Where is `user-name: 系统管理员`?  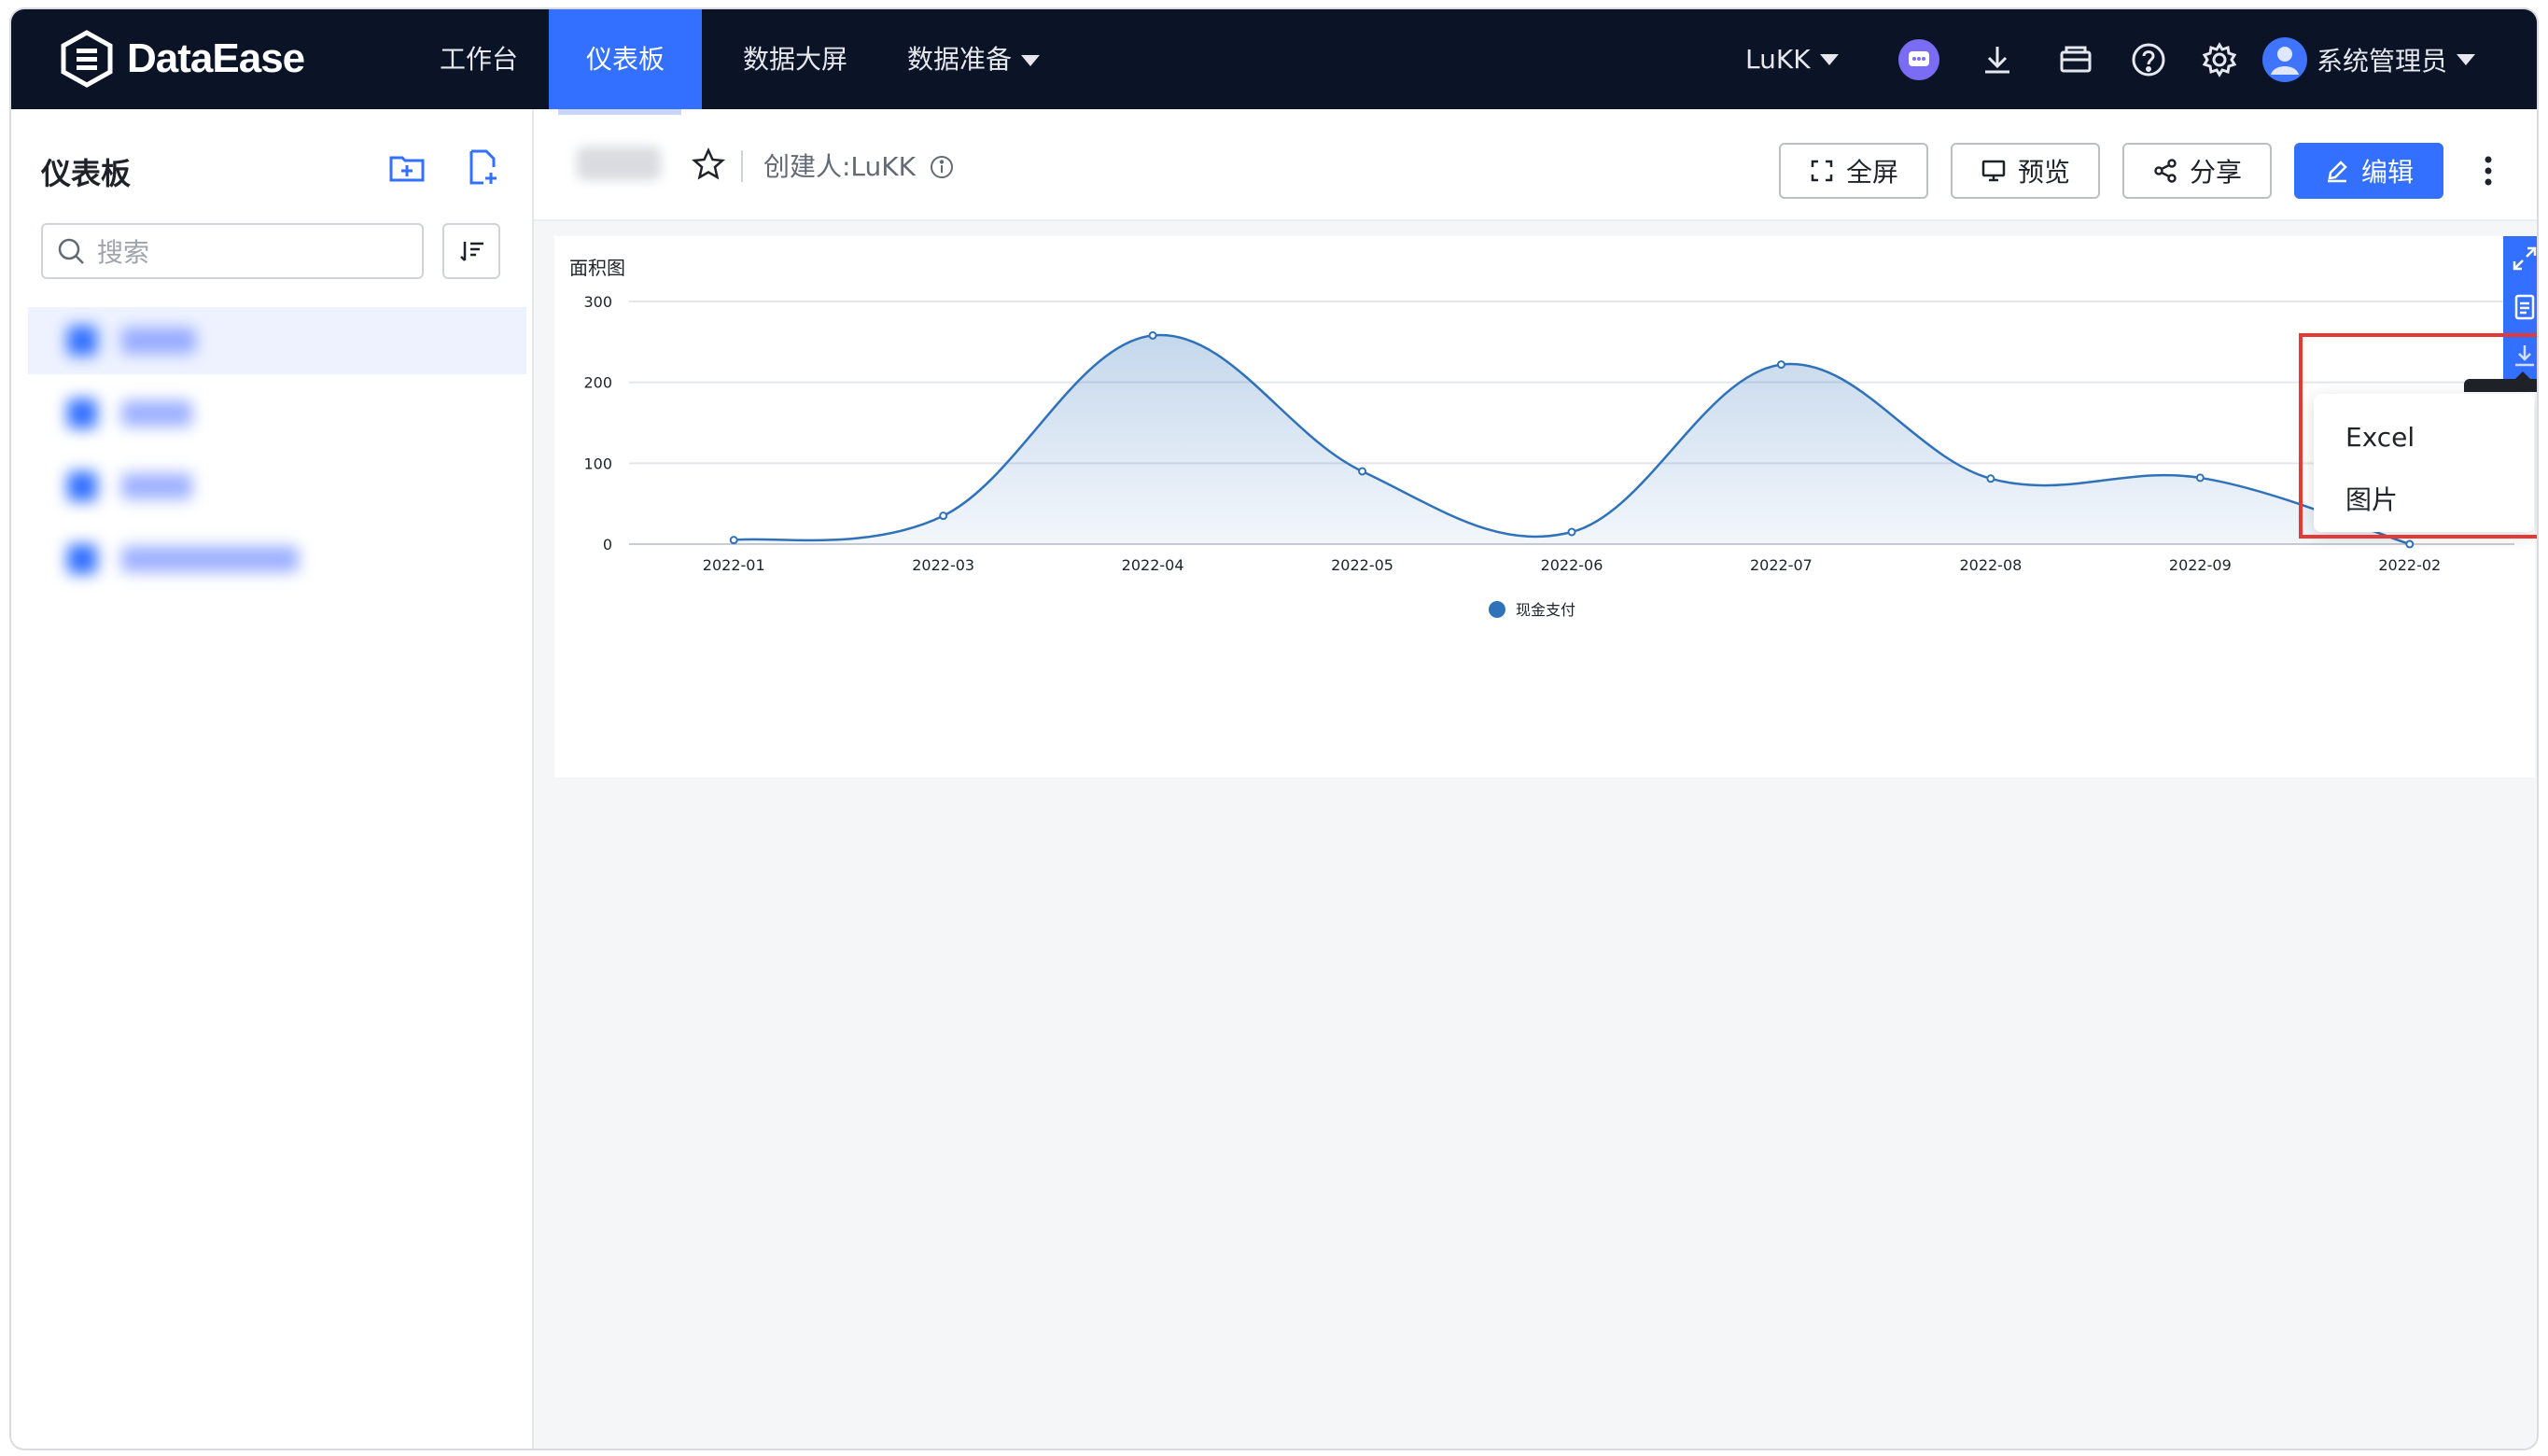
user-name: 系统管理员 is located at coordinates (2382, 61).